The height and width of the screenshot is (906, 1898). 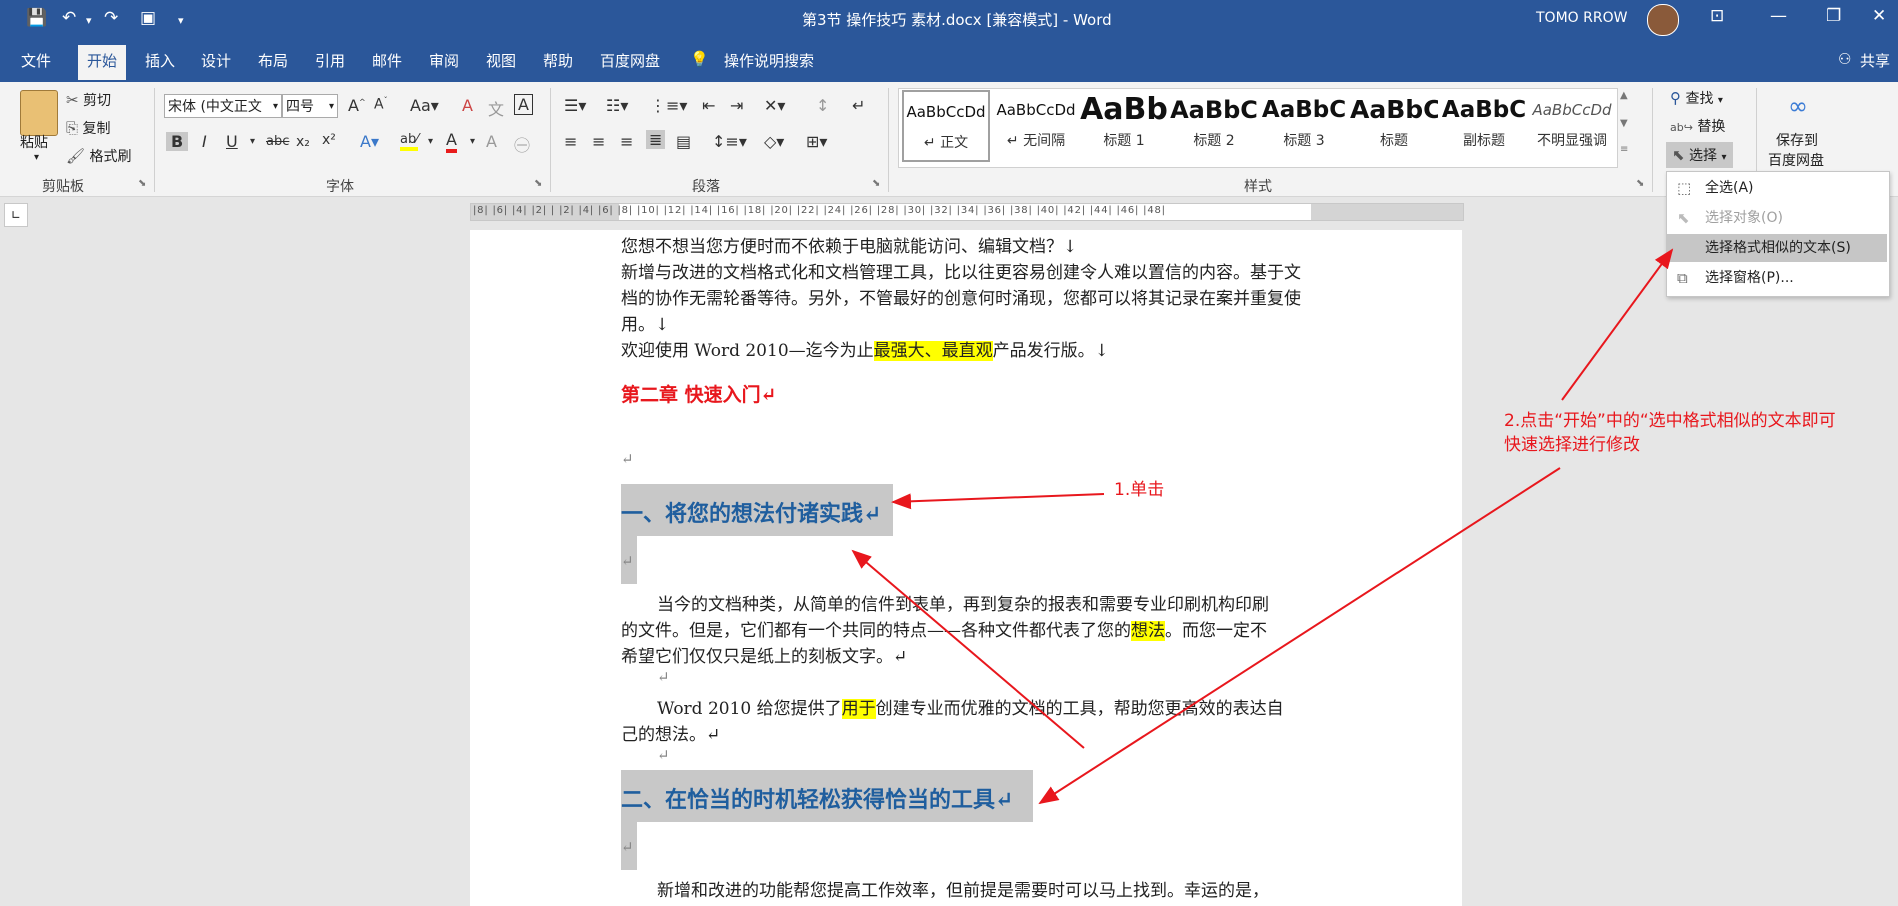 What do you see at coordinates (1670, 421) in the screenshot?
I see `annotation-step-2-line-1: 2.点击“开始”中的“选中格式相似的文本即可` at bounding box center [1670, 421].